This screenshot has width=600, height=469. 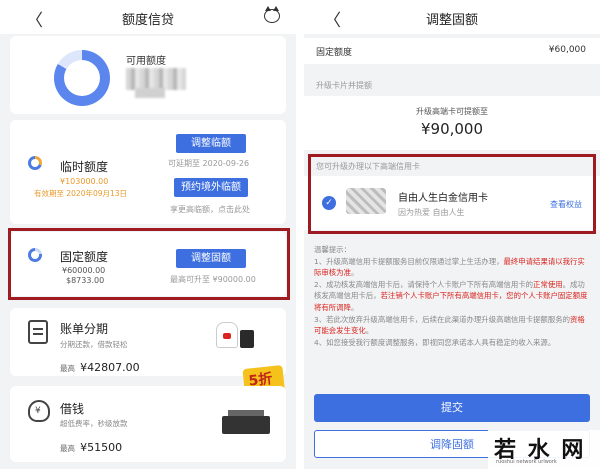 I want to click on submit-button: 提交, so click(x=452, y=408).